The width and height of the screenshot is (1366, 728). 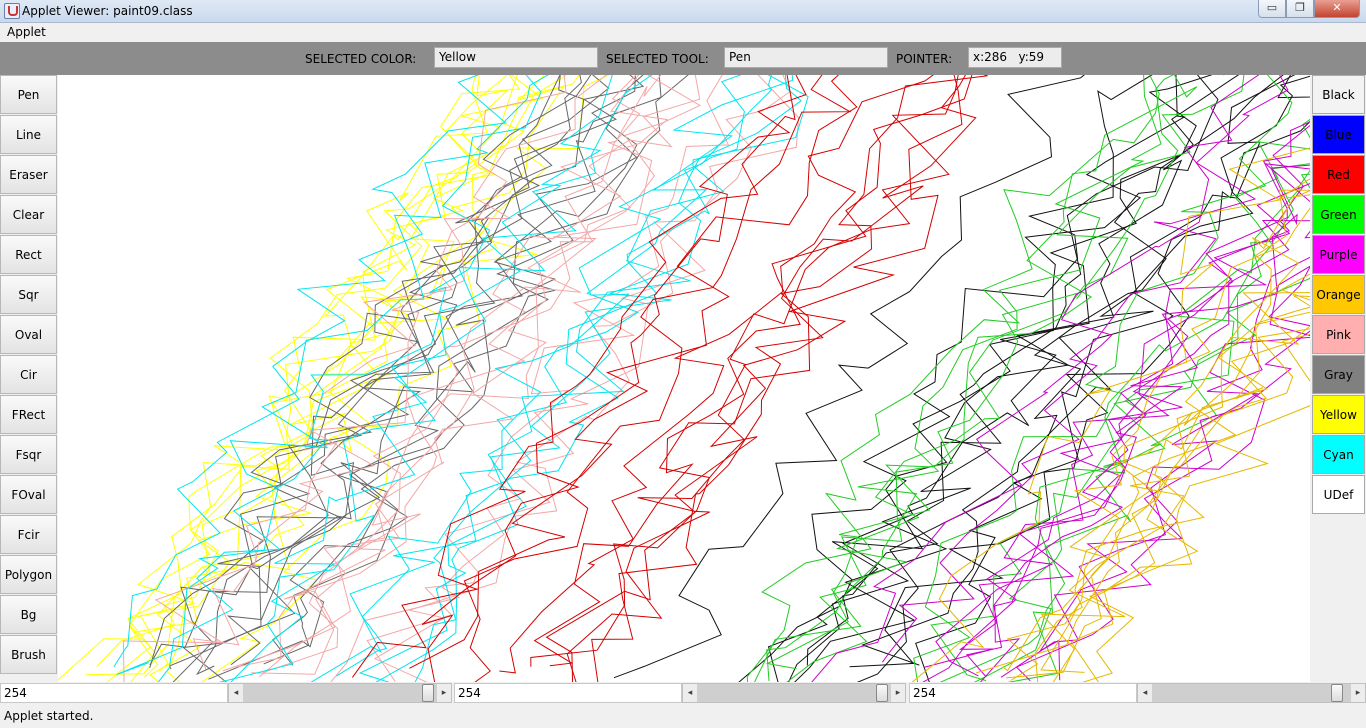 What do you see at coordinates (28, 214) in the screenshot?
I see `tool-clear-button: Clear` at bounding box center [28, 214].